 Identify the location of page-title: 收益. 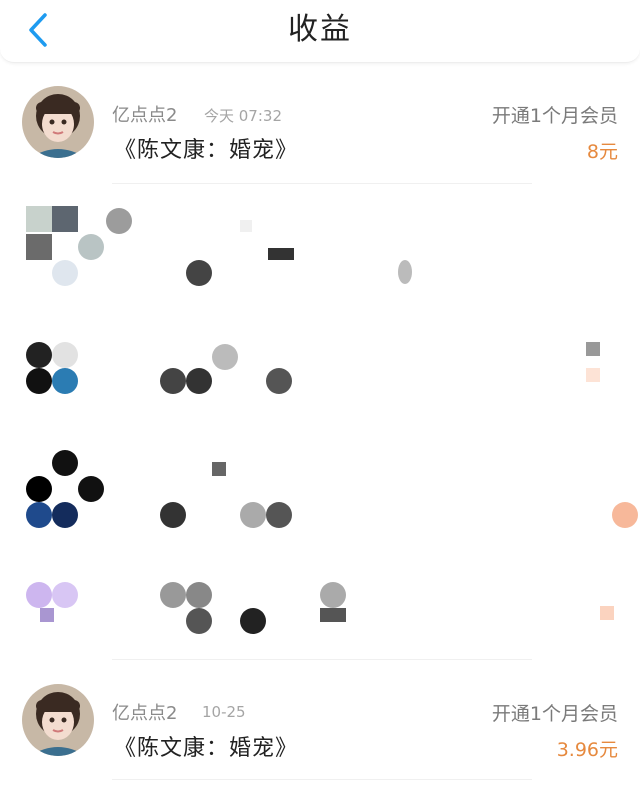
(320, 29).